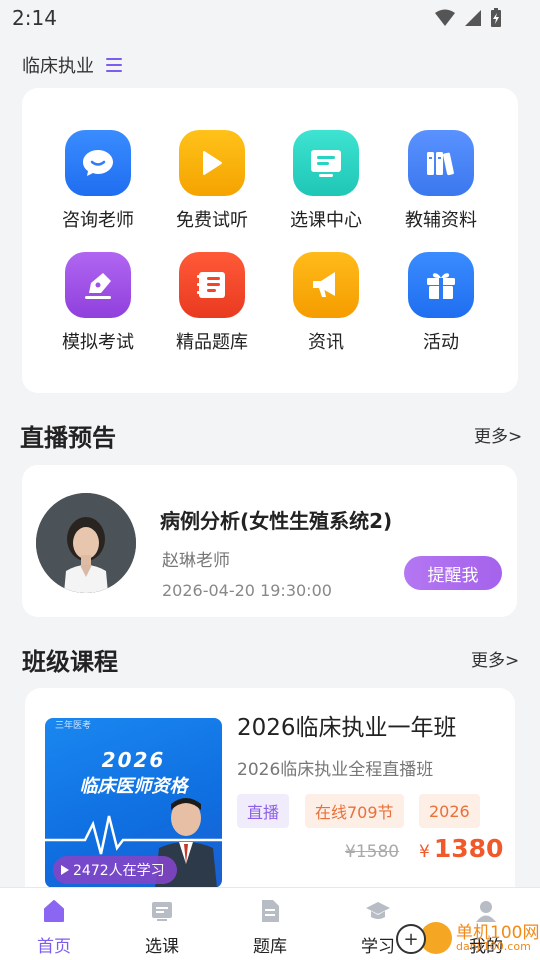 The width and height of the screenshot is (540, 960). Describe the element at coordinates (68, 438) in the screenshot. I see `live-section-title: 直播预告` at that location.